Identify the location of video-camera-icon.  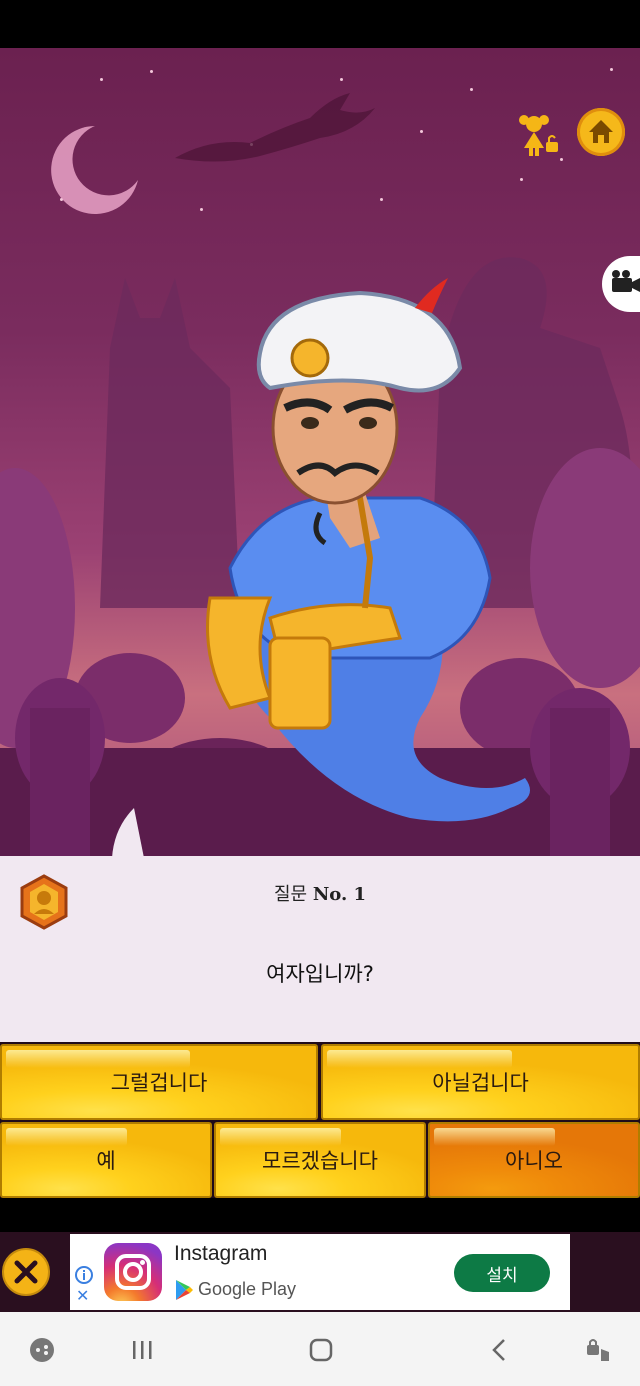
(621, 284).